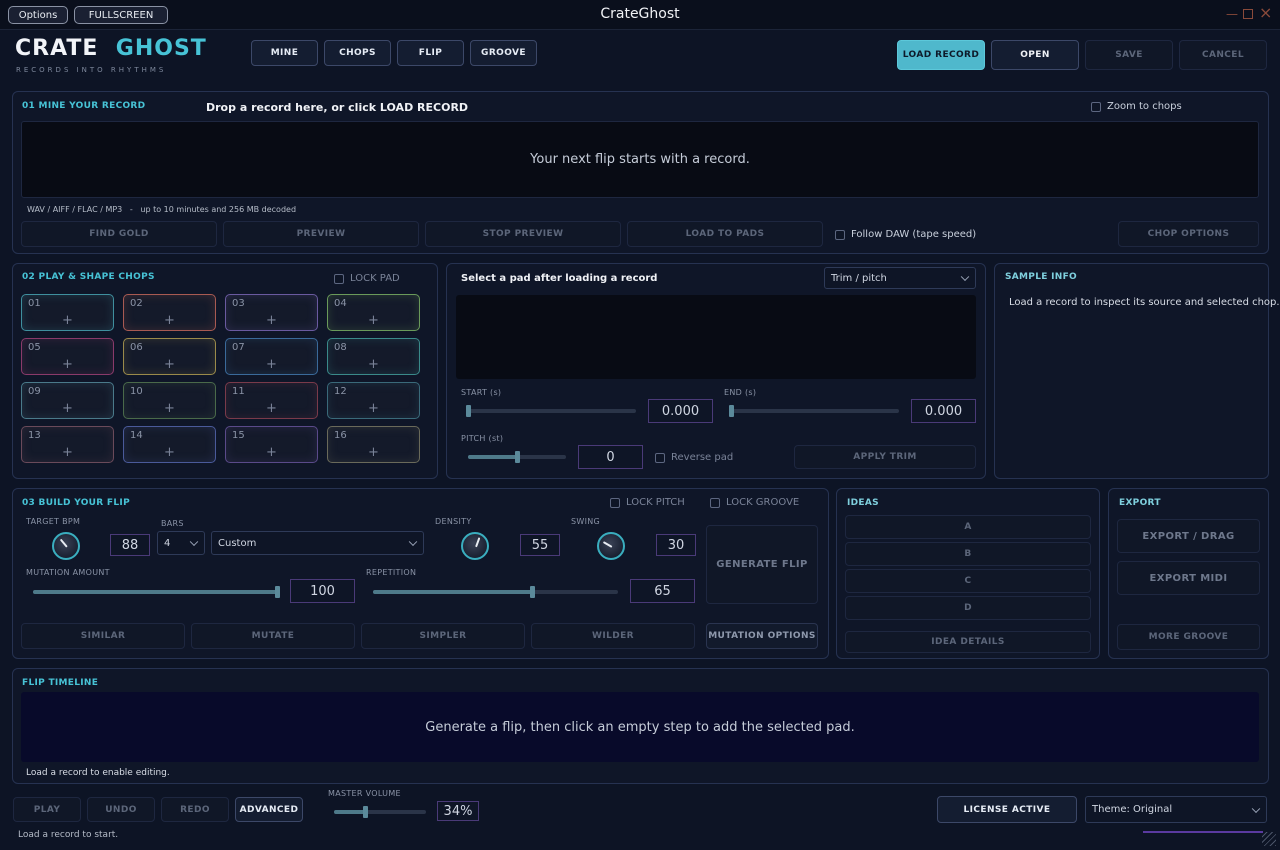 Image resolution: width=1280 pixels, height=850 pixels. What do you see at coordinates (340, 435) in the screenshot?
I see `pad-number: 16` at bounding box center [340, 435].